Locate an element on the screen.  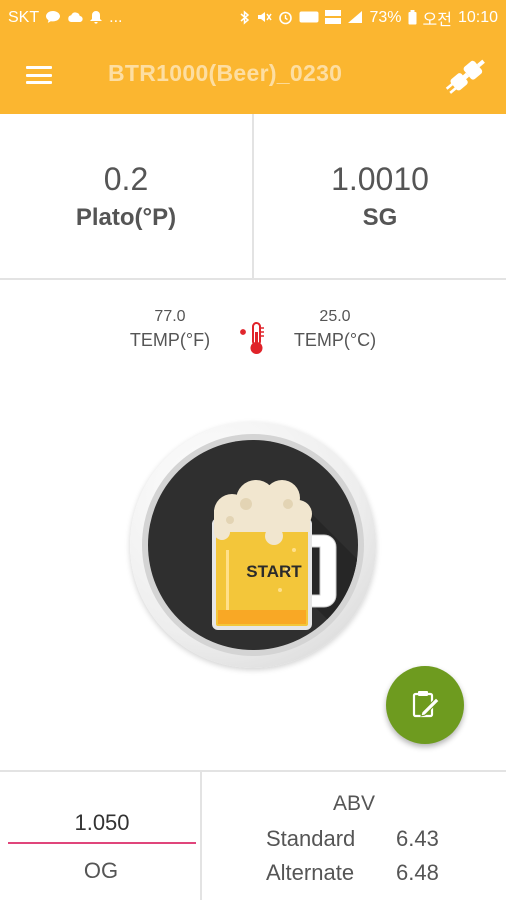
bell-icon is located at coordinates (96, 18).